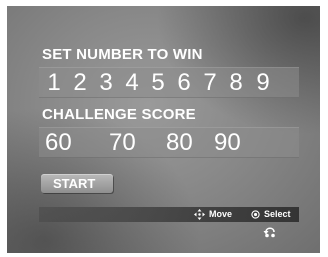 The height and width of the screenshot is (257, 328). What do you see at coordinates (236, 82) in the screenshot?
I see `number-option-8: 8` at bounding box center [236, 82].